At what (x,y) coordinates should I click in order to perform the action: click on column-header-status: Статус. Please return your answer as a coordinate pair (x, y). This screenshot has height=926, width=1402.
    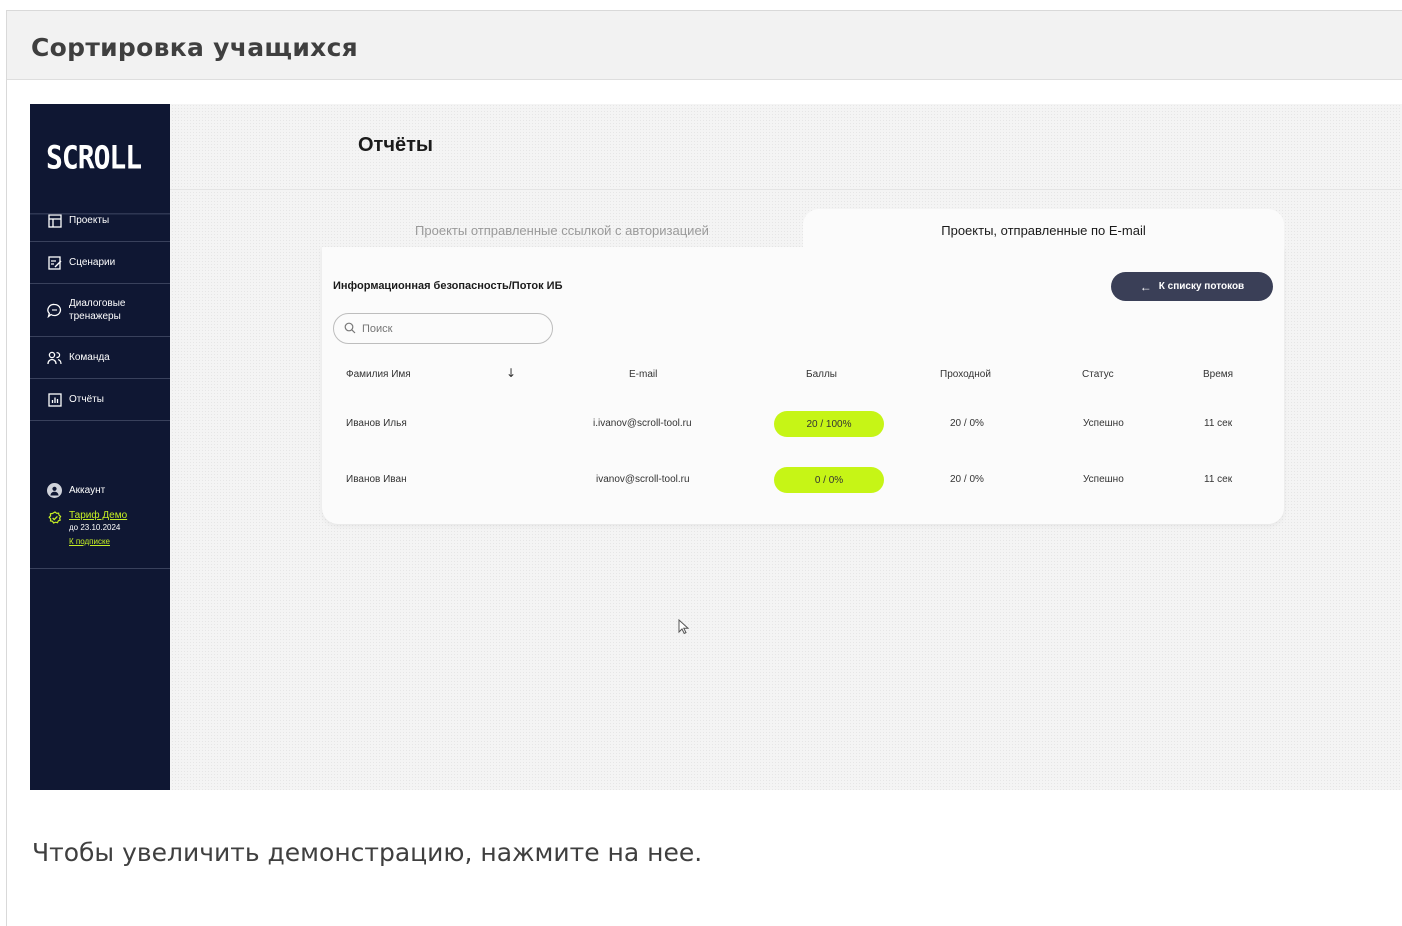
    Looking at the image, I should click on (1098, 374).